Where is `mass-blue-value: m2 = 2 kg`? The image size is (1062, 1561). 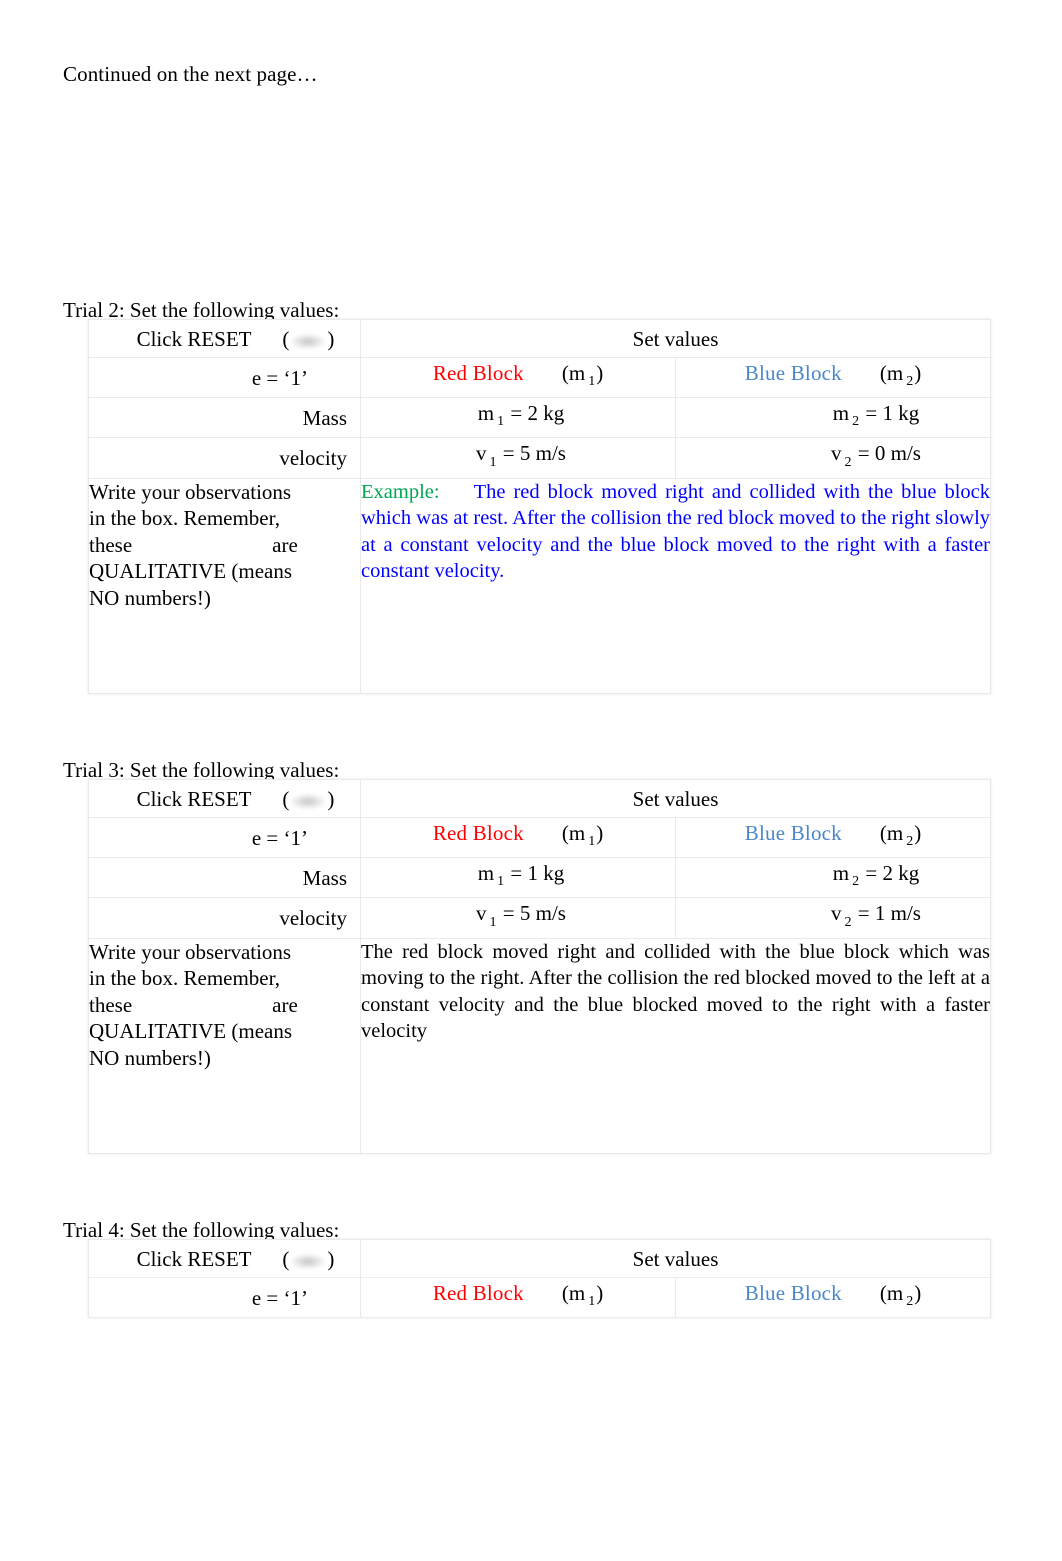 mass-blue-value: m2 = 2 kg is located at coordinates (833, 877).